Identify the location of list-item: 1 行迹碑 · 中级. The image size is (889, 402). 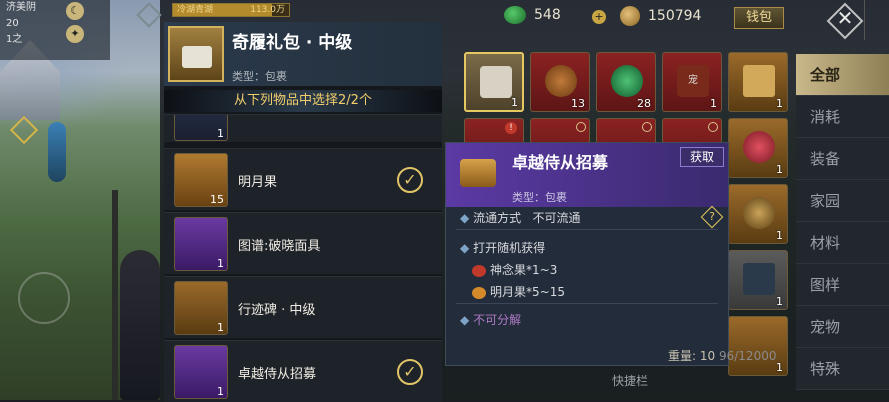
(303, 307).